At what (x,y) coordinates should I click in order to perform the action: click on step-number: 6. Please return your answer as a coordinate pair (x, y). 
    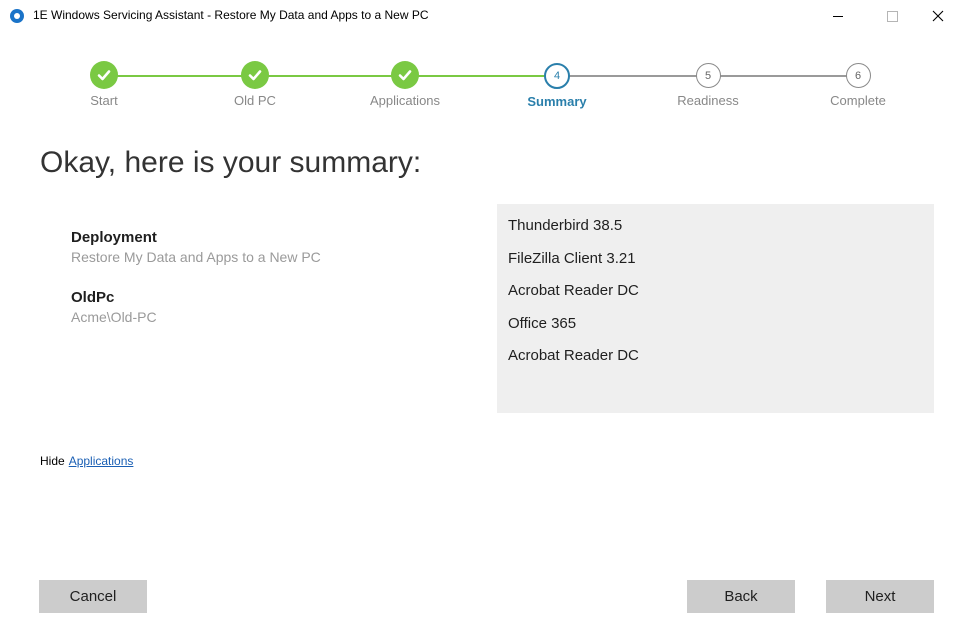
    Looking at the image, I should click on (858, 75).